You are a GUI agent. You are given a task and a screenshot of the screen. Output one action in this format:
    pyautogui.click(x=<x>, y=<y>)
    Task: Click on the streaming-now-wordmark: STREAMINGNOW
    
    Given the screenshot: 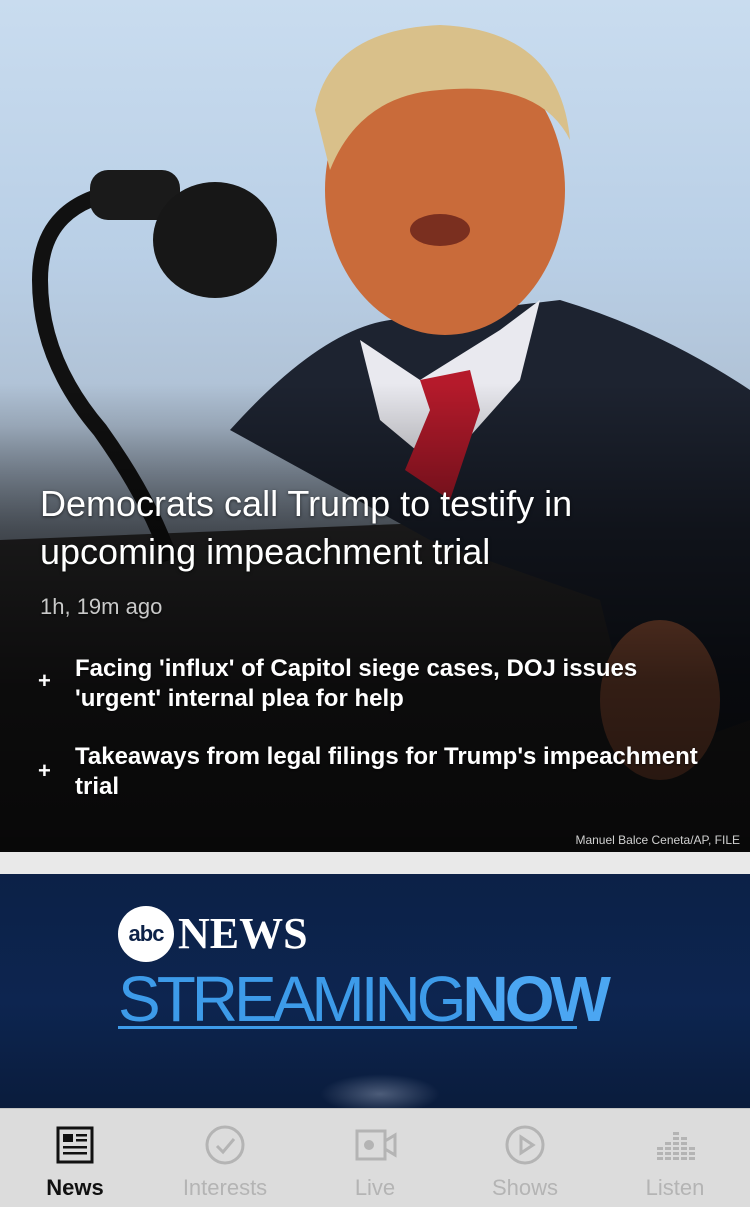 What is the action you would take?
    pyautogui.click(x=364, y=999)
    